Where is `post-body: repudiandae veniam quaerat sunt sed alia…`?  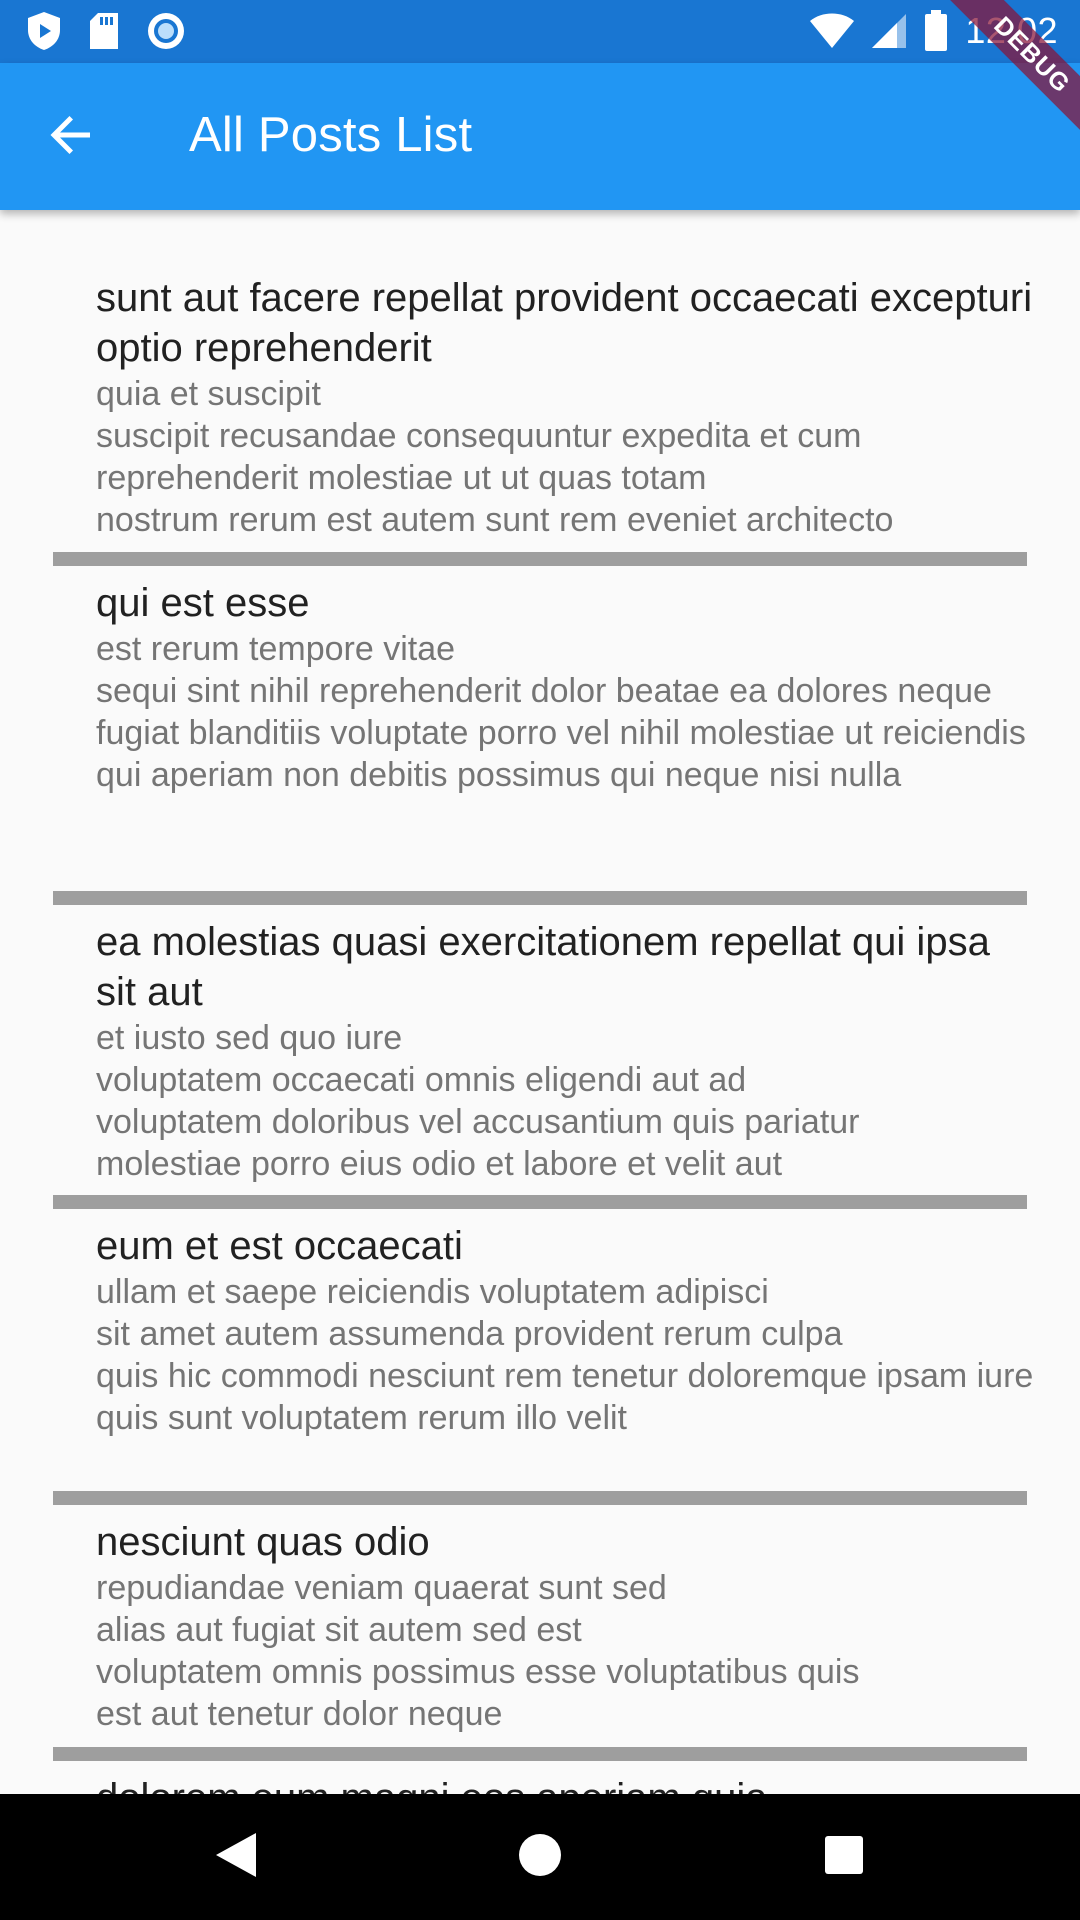
post-body: repudiandae veniam quaerat sunt sed alia… is located at coordinates (478, 1651).